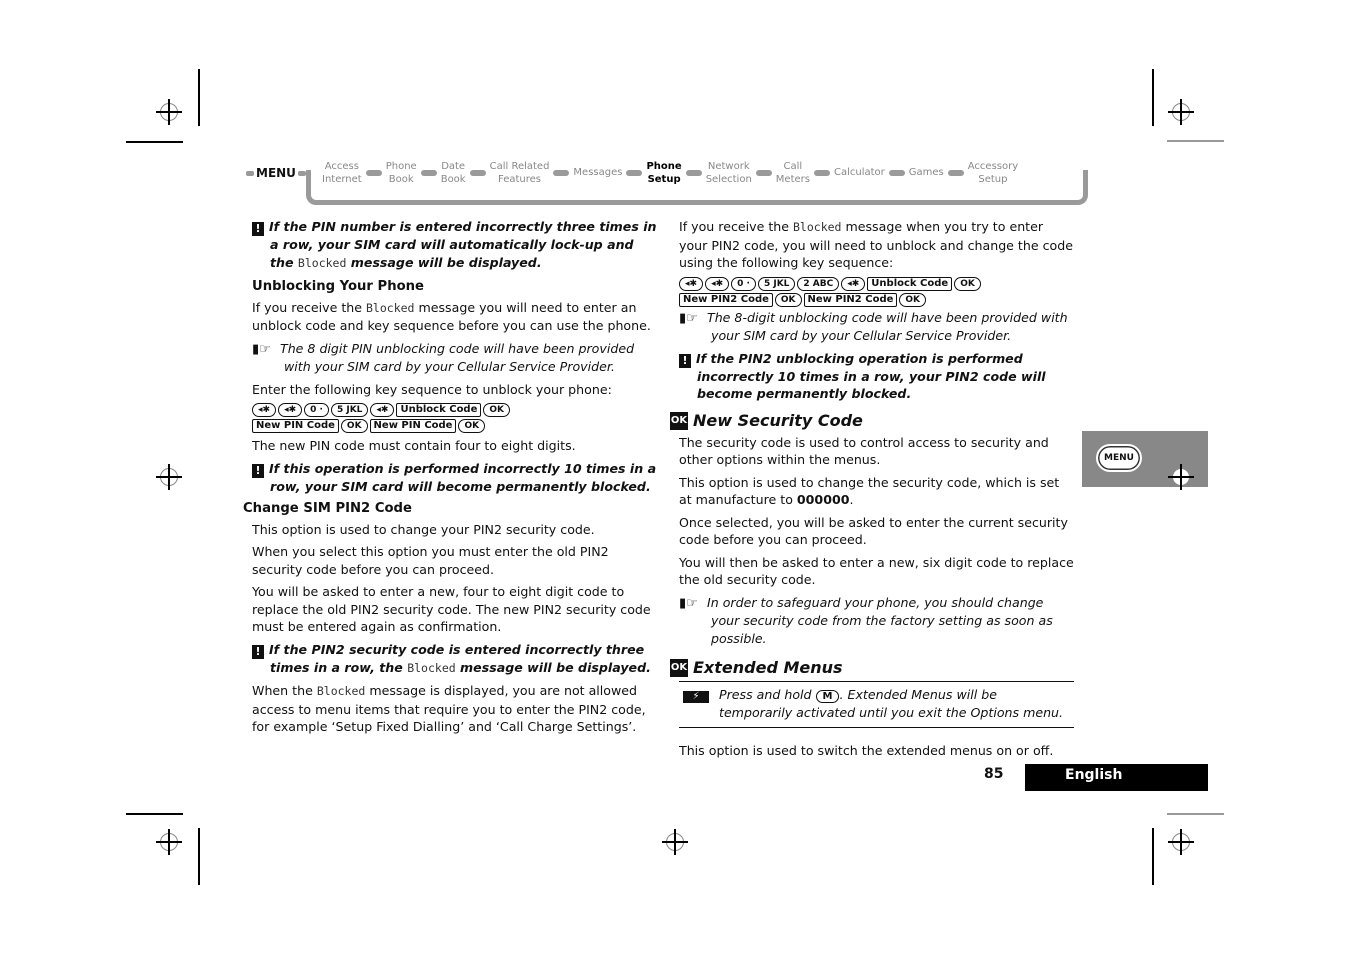  I want to click on nav-menu-text: MENU, so click(276, 173).